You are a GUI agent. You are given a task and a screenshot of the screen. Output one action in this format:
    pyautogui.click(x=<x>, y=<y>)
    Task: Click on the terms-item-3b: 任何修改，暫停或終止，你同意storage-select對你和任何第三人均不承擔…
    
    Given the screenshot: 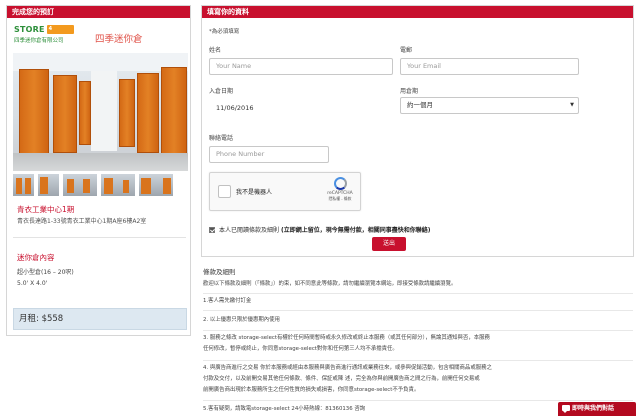 What is the action you would take?
    pyautogui.click(x=300, y=349)
    